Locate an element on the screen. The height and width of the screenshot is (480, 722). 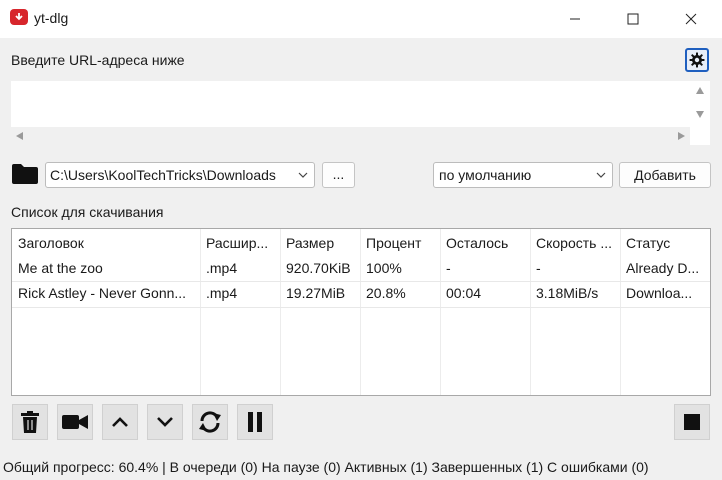
cell-percent: 20.8% is located at coordinates (386, 293).